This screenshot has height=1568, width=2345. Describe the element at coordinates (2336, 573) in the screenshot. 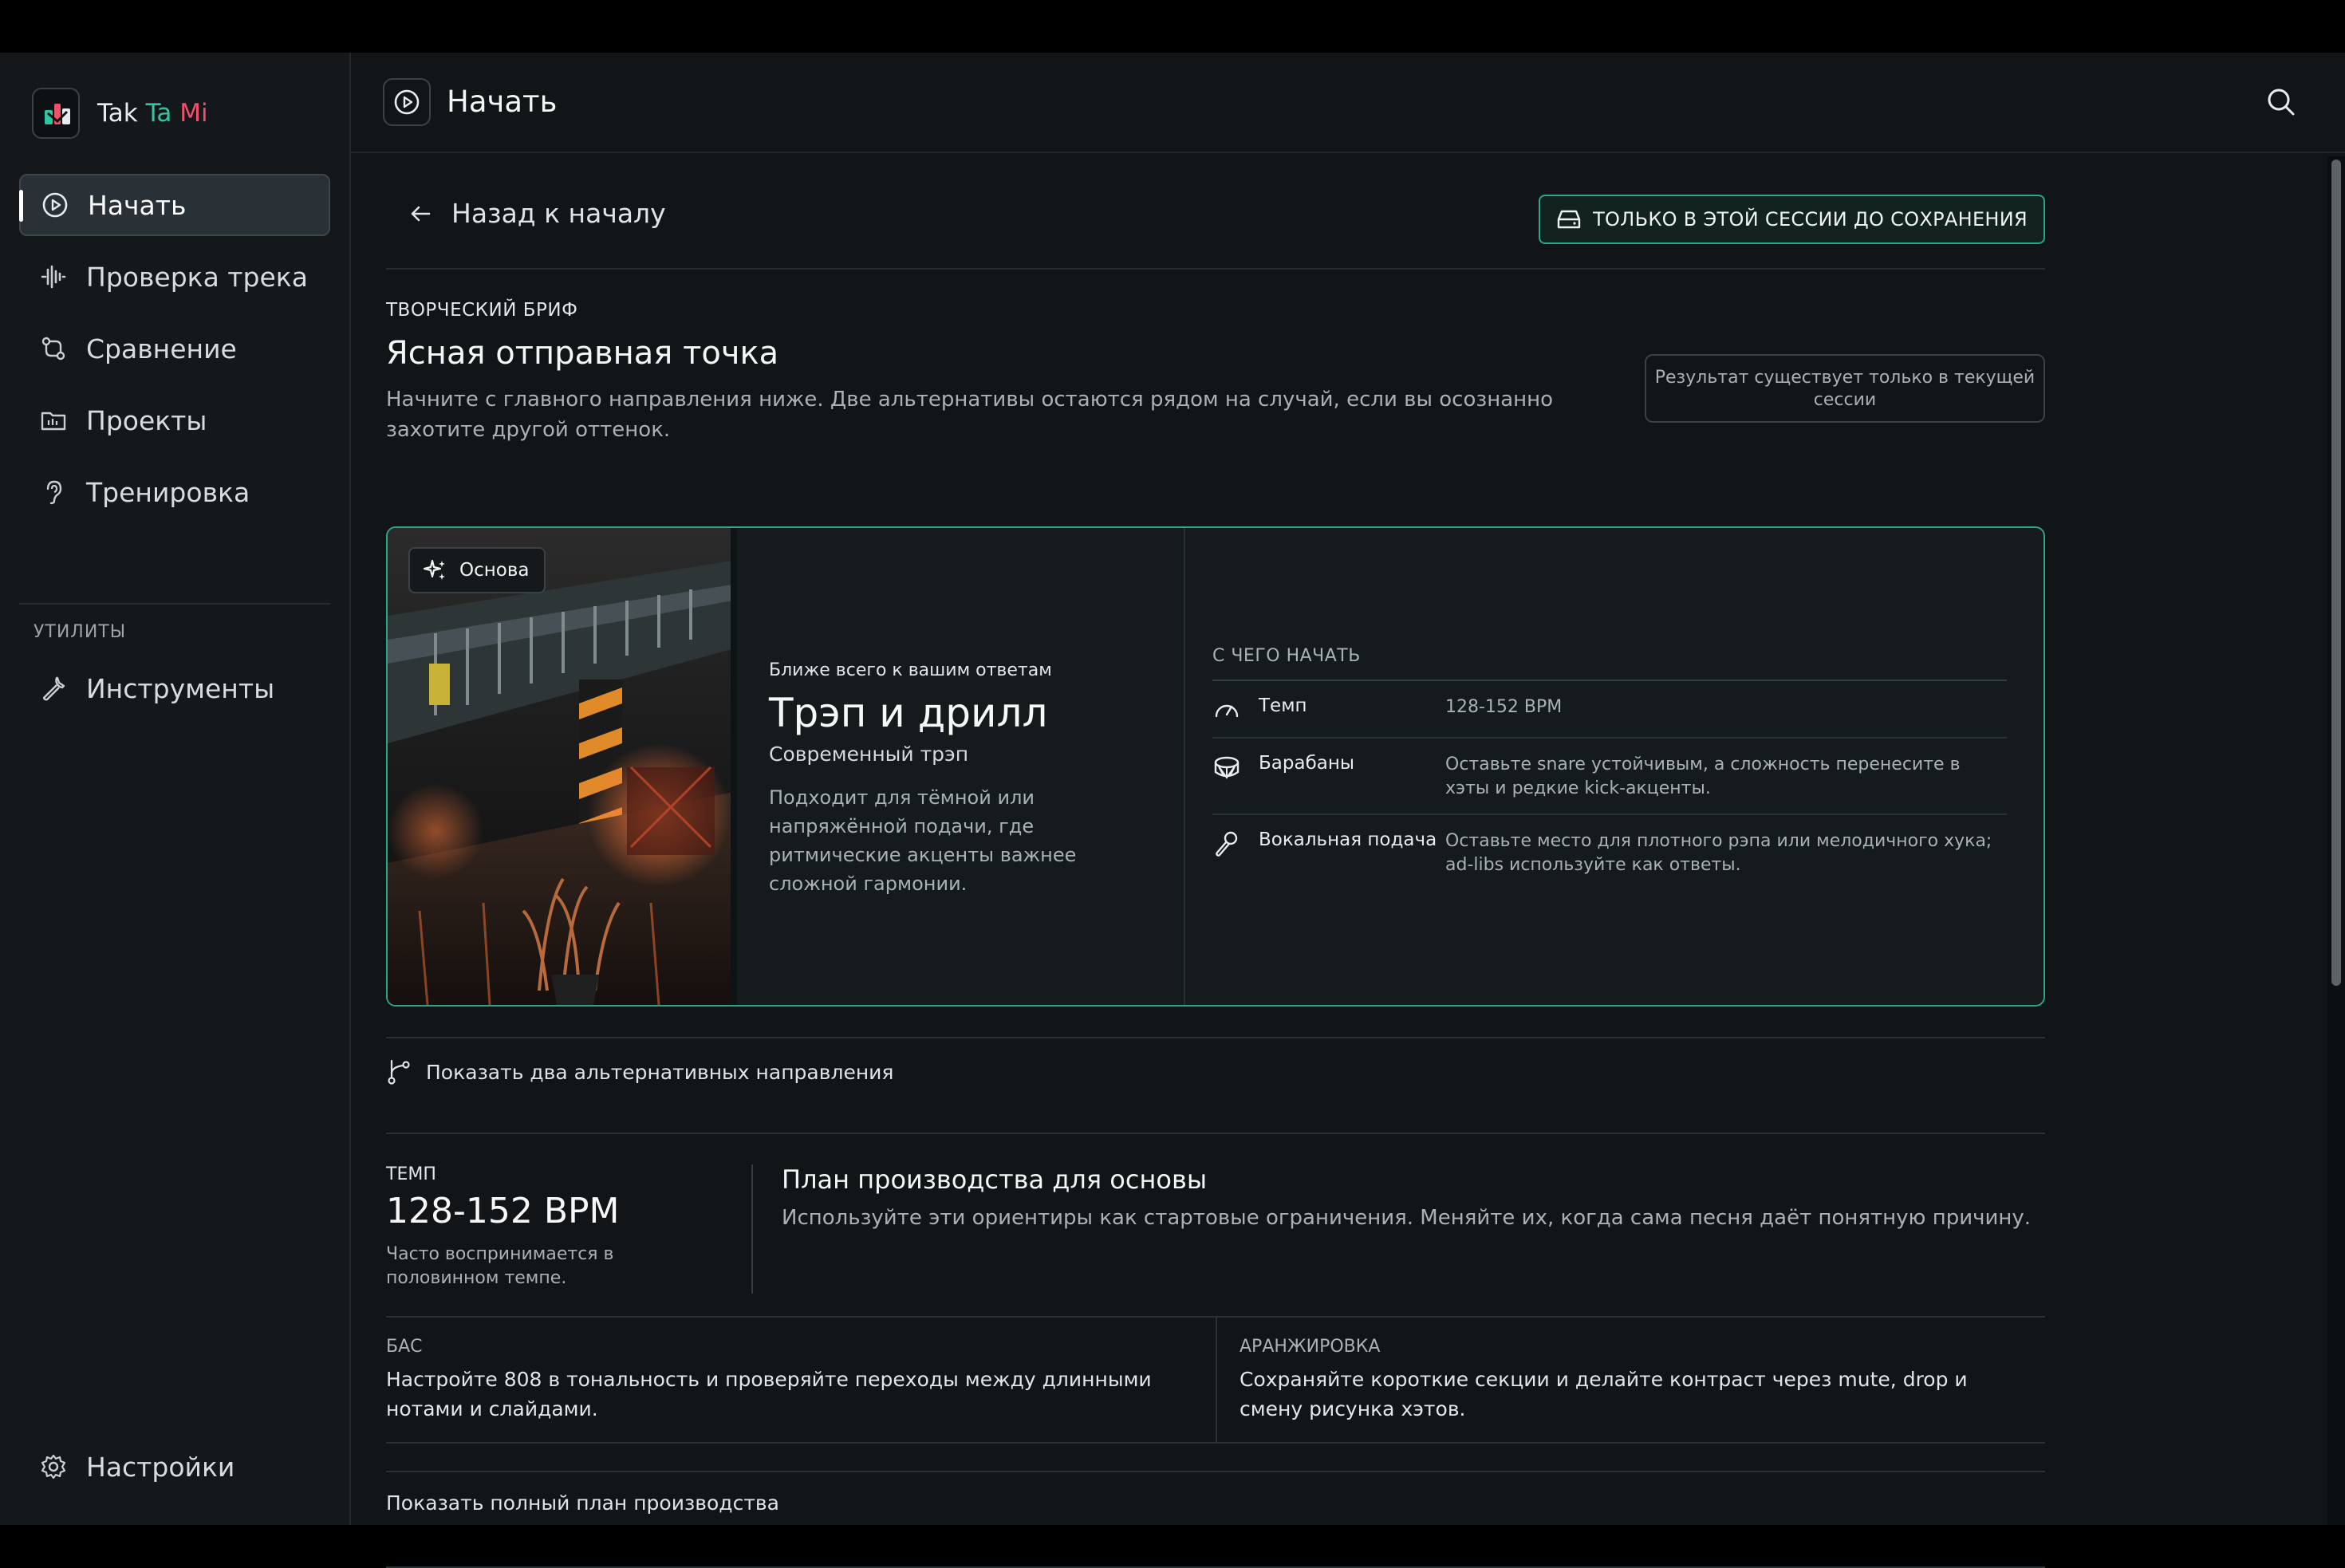

I see `scrollbar-thumb` at that location.